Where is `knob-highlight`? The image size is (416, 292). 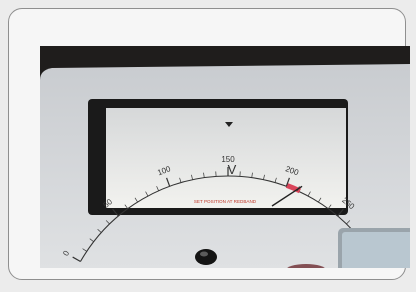 knob-highlight is located at coordinates (204, 254).